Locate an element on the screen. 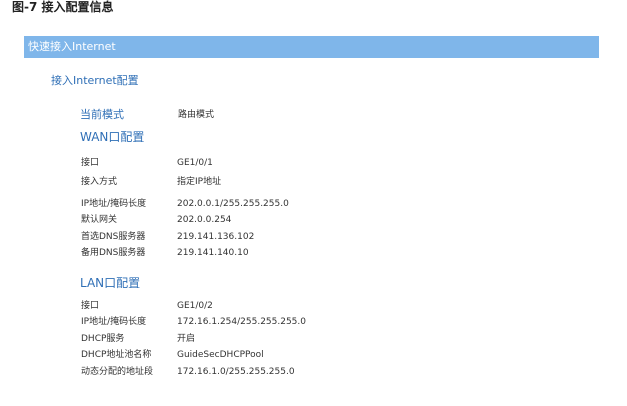 This screenshot has height=406, width=627. lan-row-value: 172.16.1.0/255.255.255.0 is located at coordinates (236, 372).